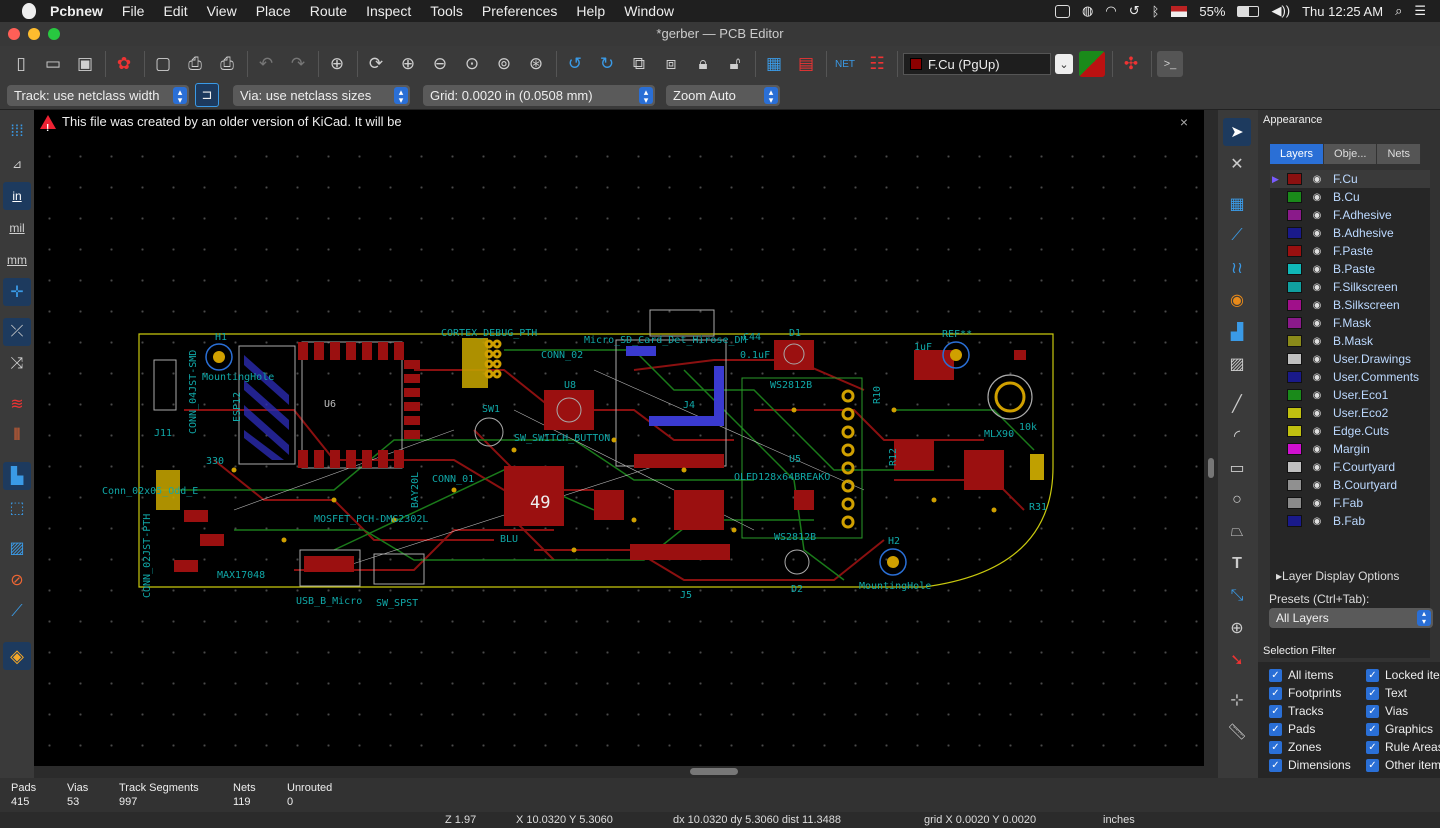 This screenshot has height=828, width=1440. What do you see at coordinates (273, 11) in the screenshot?
I see `menu-place: Place` at bounding box center [273, 11].